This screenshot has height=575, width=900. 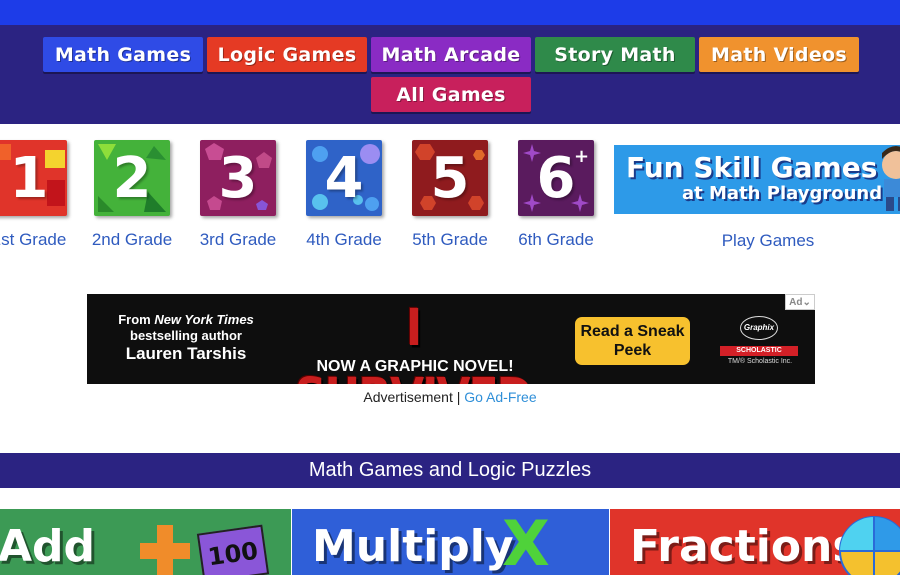 I want to click on fraction-pie-icon, so click(x=869, y=545).